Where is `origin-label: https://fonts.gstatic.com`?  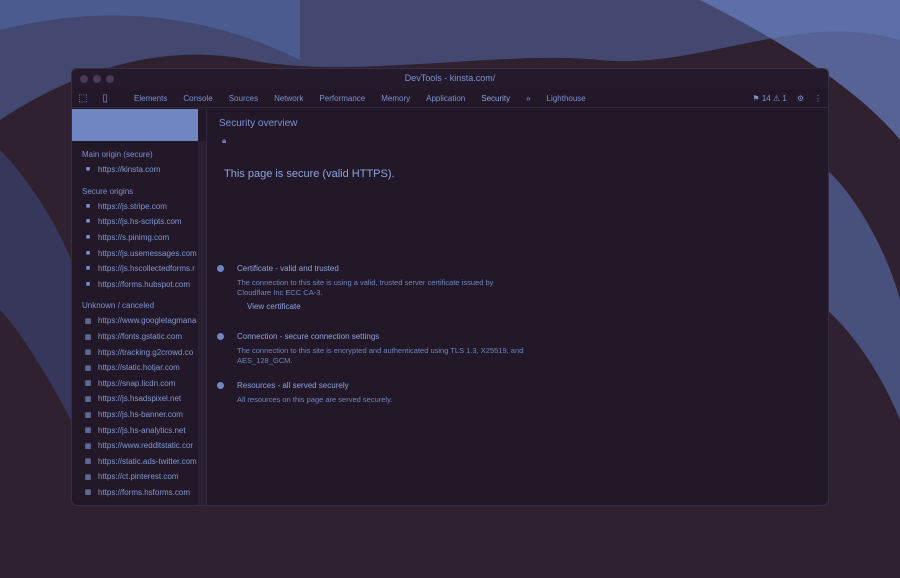 origin-label: https://fonts.gstatic.com is located at coordinates (140, 337).